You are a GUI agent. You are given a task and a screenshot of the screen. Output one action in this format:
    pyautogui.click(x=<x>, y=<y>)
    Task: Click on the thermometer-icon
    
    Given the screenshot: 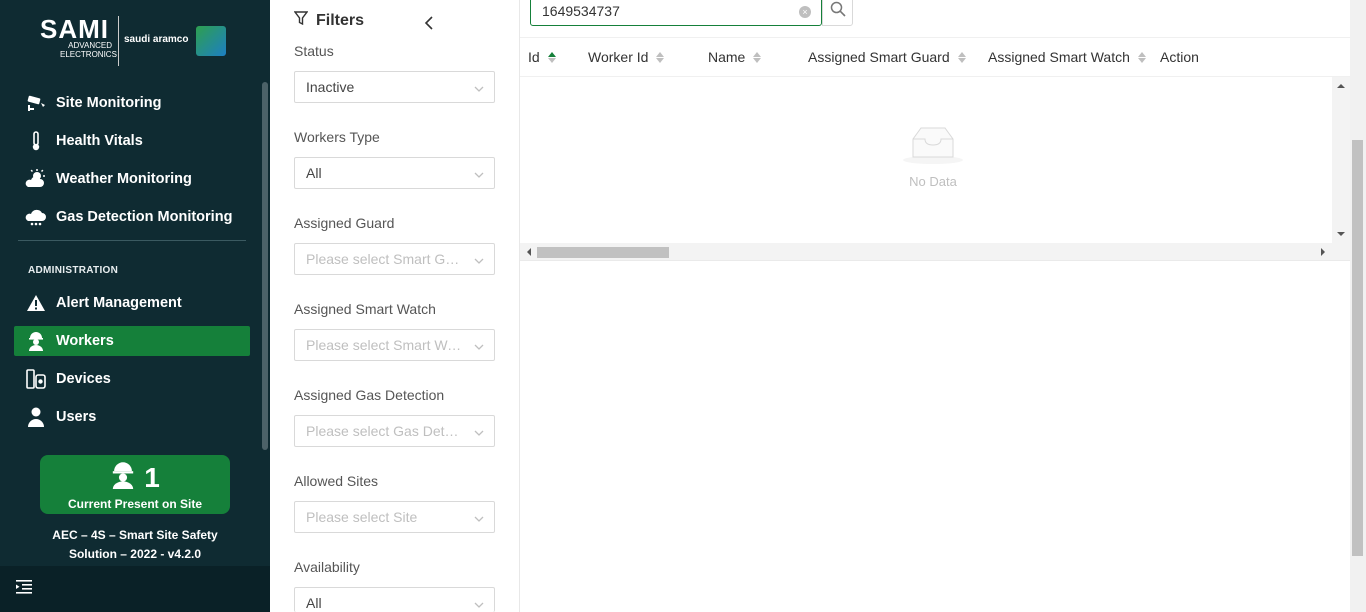 What is the action you would take?
    pyautogui.click(x=36, y=141)
    